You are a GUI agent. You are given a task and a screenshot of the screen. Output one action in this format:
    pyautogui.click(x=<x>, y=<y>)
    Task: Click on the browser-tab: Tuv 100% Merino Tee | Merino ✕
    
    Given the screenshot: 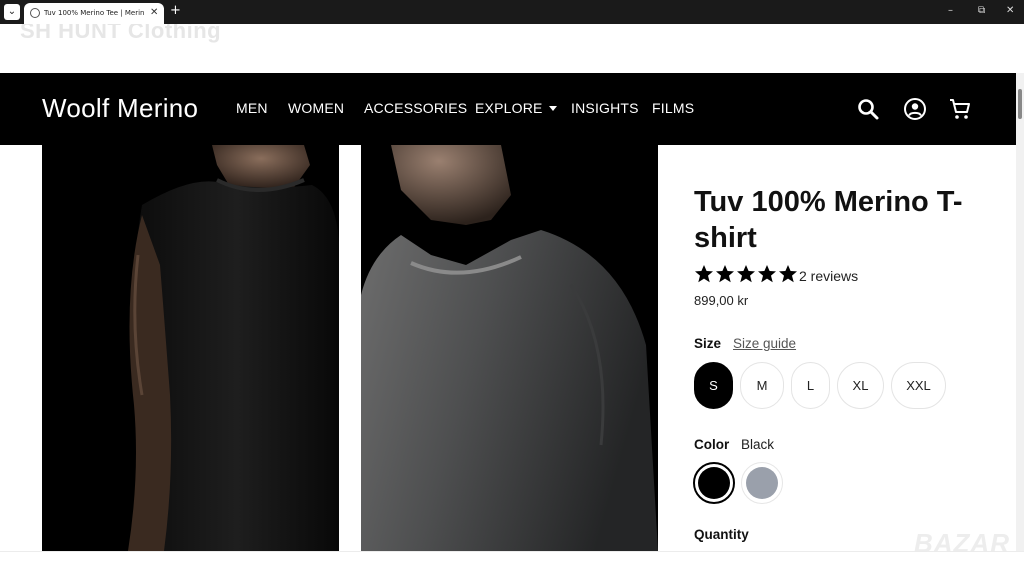 What is the action you would take?
    pyautogui.click(x=94, y=13)
    